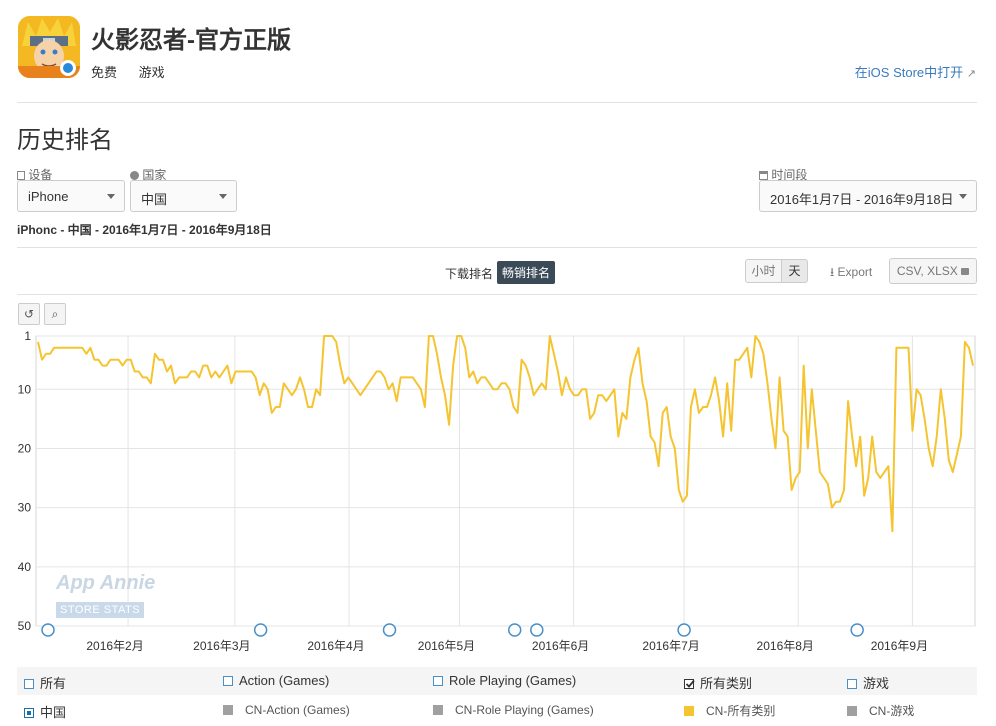 The image size is (996, 726). Describe the element at coordinates (21, 175) in the screenshot. I see `device-icon` at that location.